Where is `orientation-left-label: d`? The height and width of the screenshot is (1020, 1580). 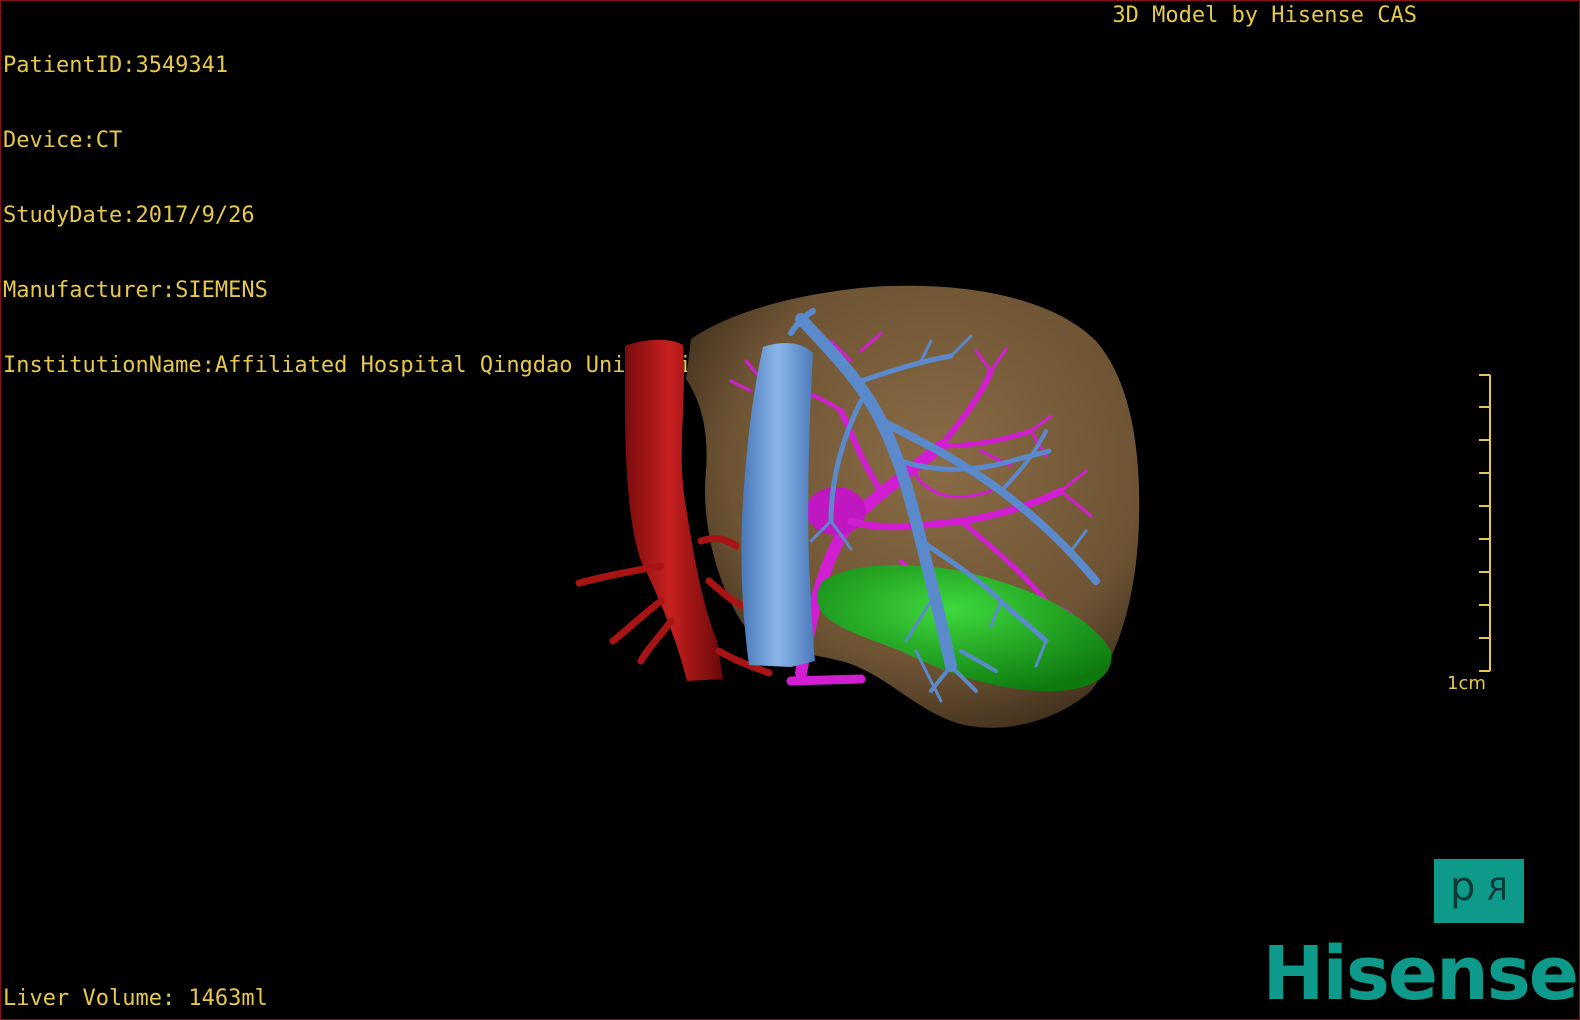
orientation-left-label: d is located at coordinates (1462, 891).